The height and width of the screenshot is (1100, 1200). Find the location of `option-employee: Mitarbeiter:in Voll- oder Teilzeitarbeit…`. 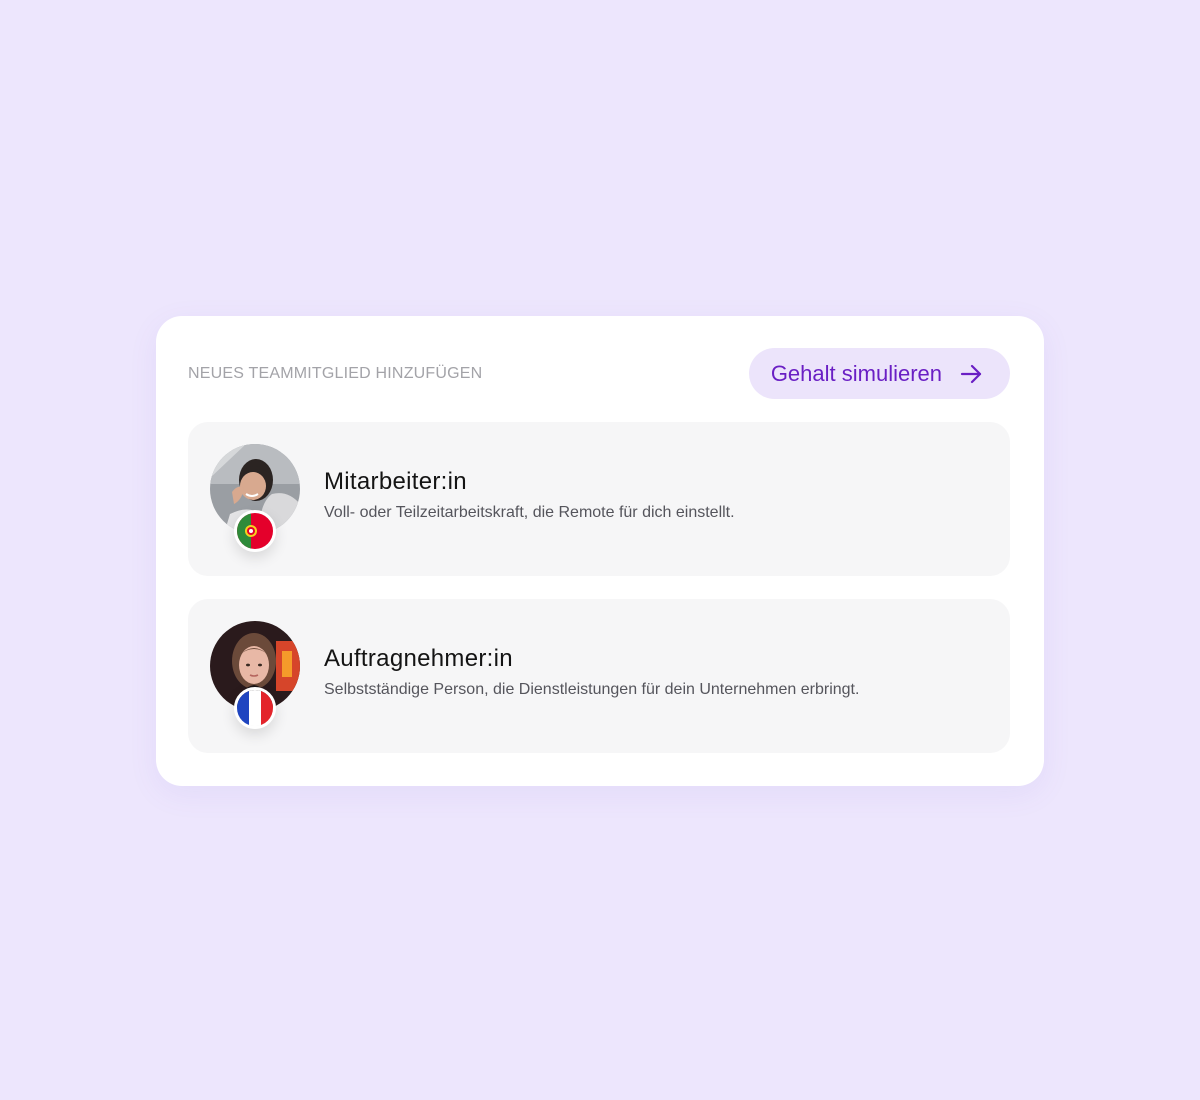

option-employee: Mitarbeiter:in Voll- oder Teilzeitarbeit… is located at coordinates (599, 499).